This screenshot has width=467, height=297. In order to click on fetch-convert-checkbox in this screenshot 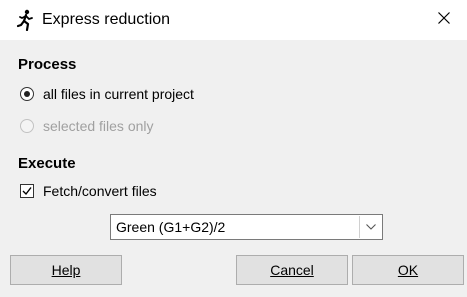, I will do `click(27, 191)`.